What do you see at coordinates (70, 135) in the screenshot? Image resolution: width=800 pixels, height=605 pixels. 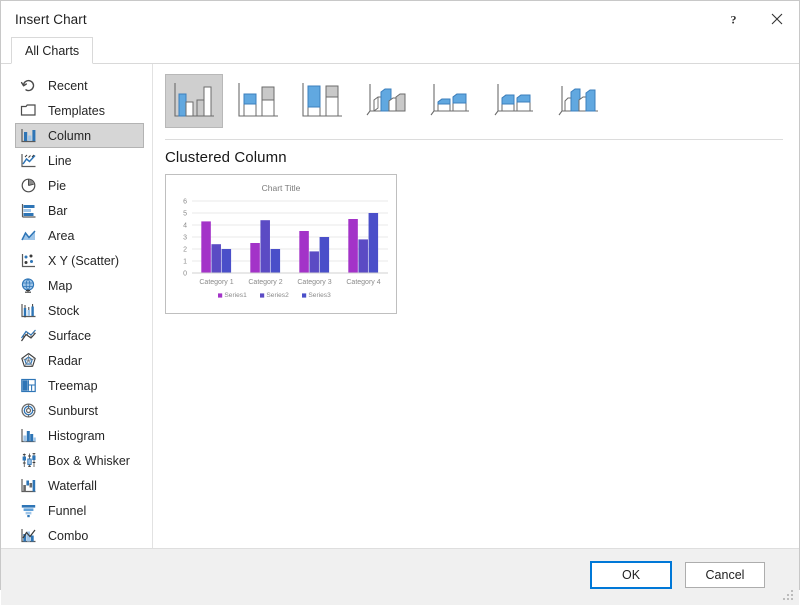 I see `sidebar-item-label: Column` at bounding box center [70, 135].